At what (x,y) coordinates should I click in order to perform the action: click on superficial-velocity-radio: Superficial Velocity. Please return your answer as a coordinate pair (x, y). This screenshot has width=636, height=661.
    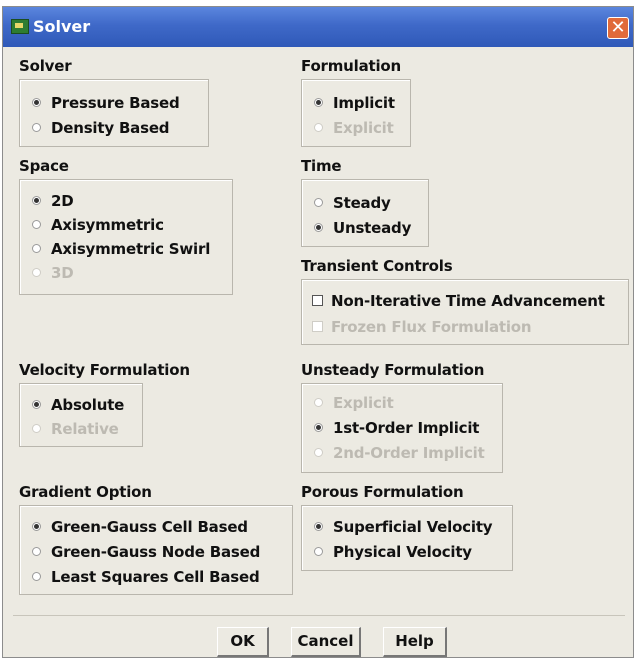
    Looking at the image, I should click on (403, 527).